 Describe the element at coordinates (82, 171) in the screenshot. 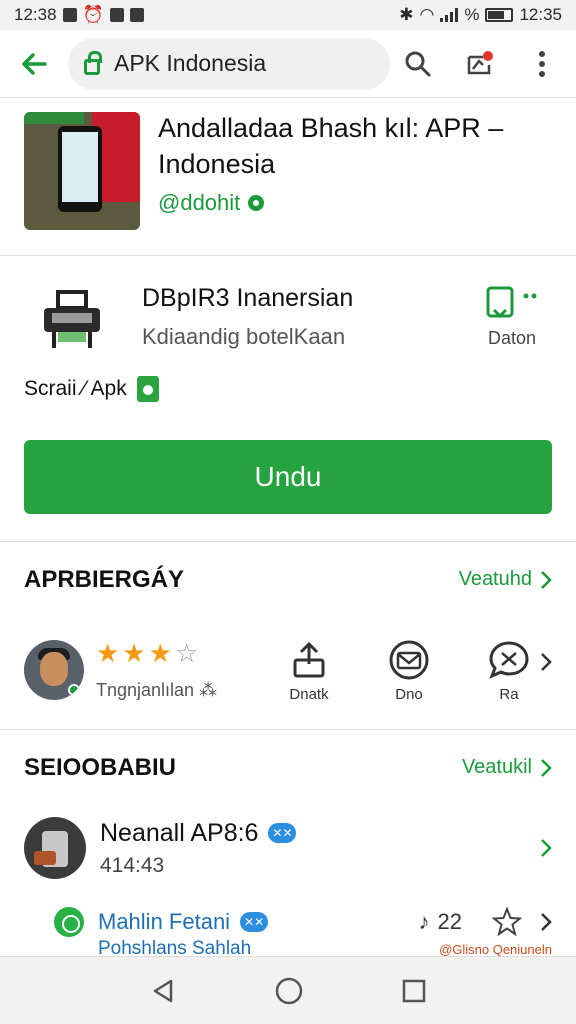

I see `app-thumbnail` at that location.